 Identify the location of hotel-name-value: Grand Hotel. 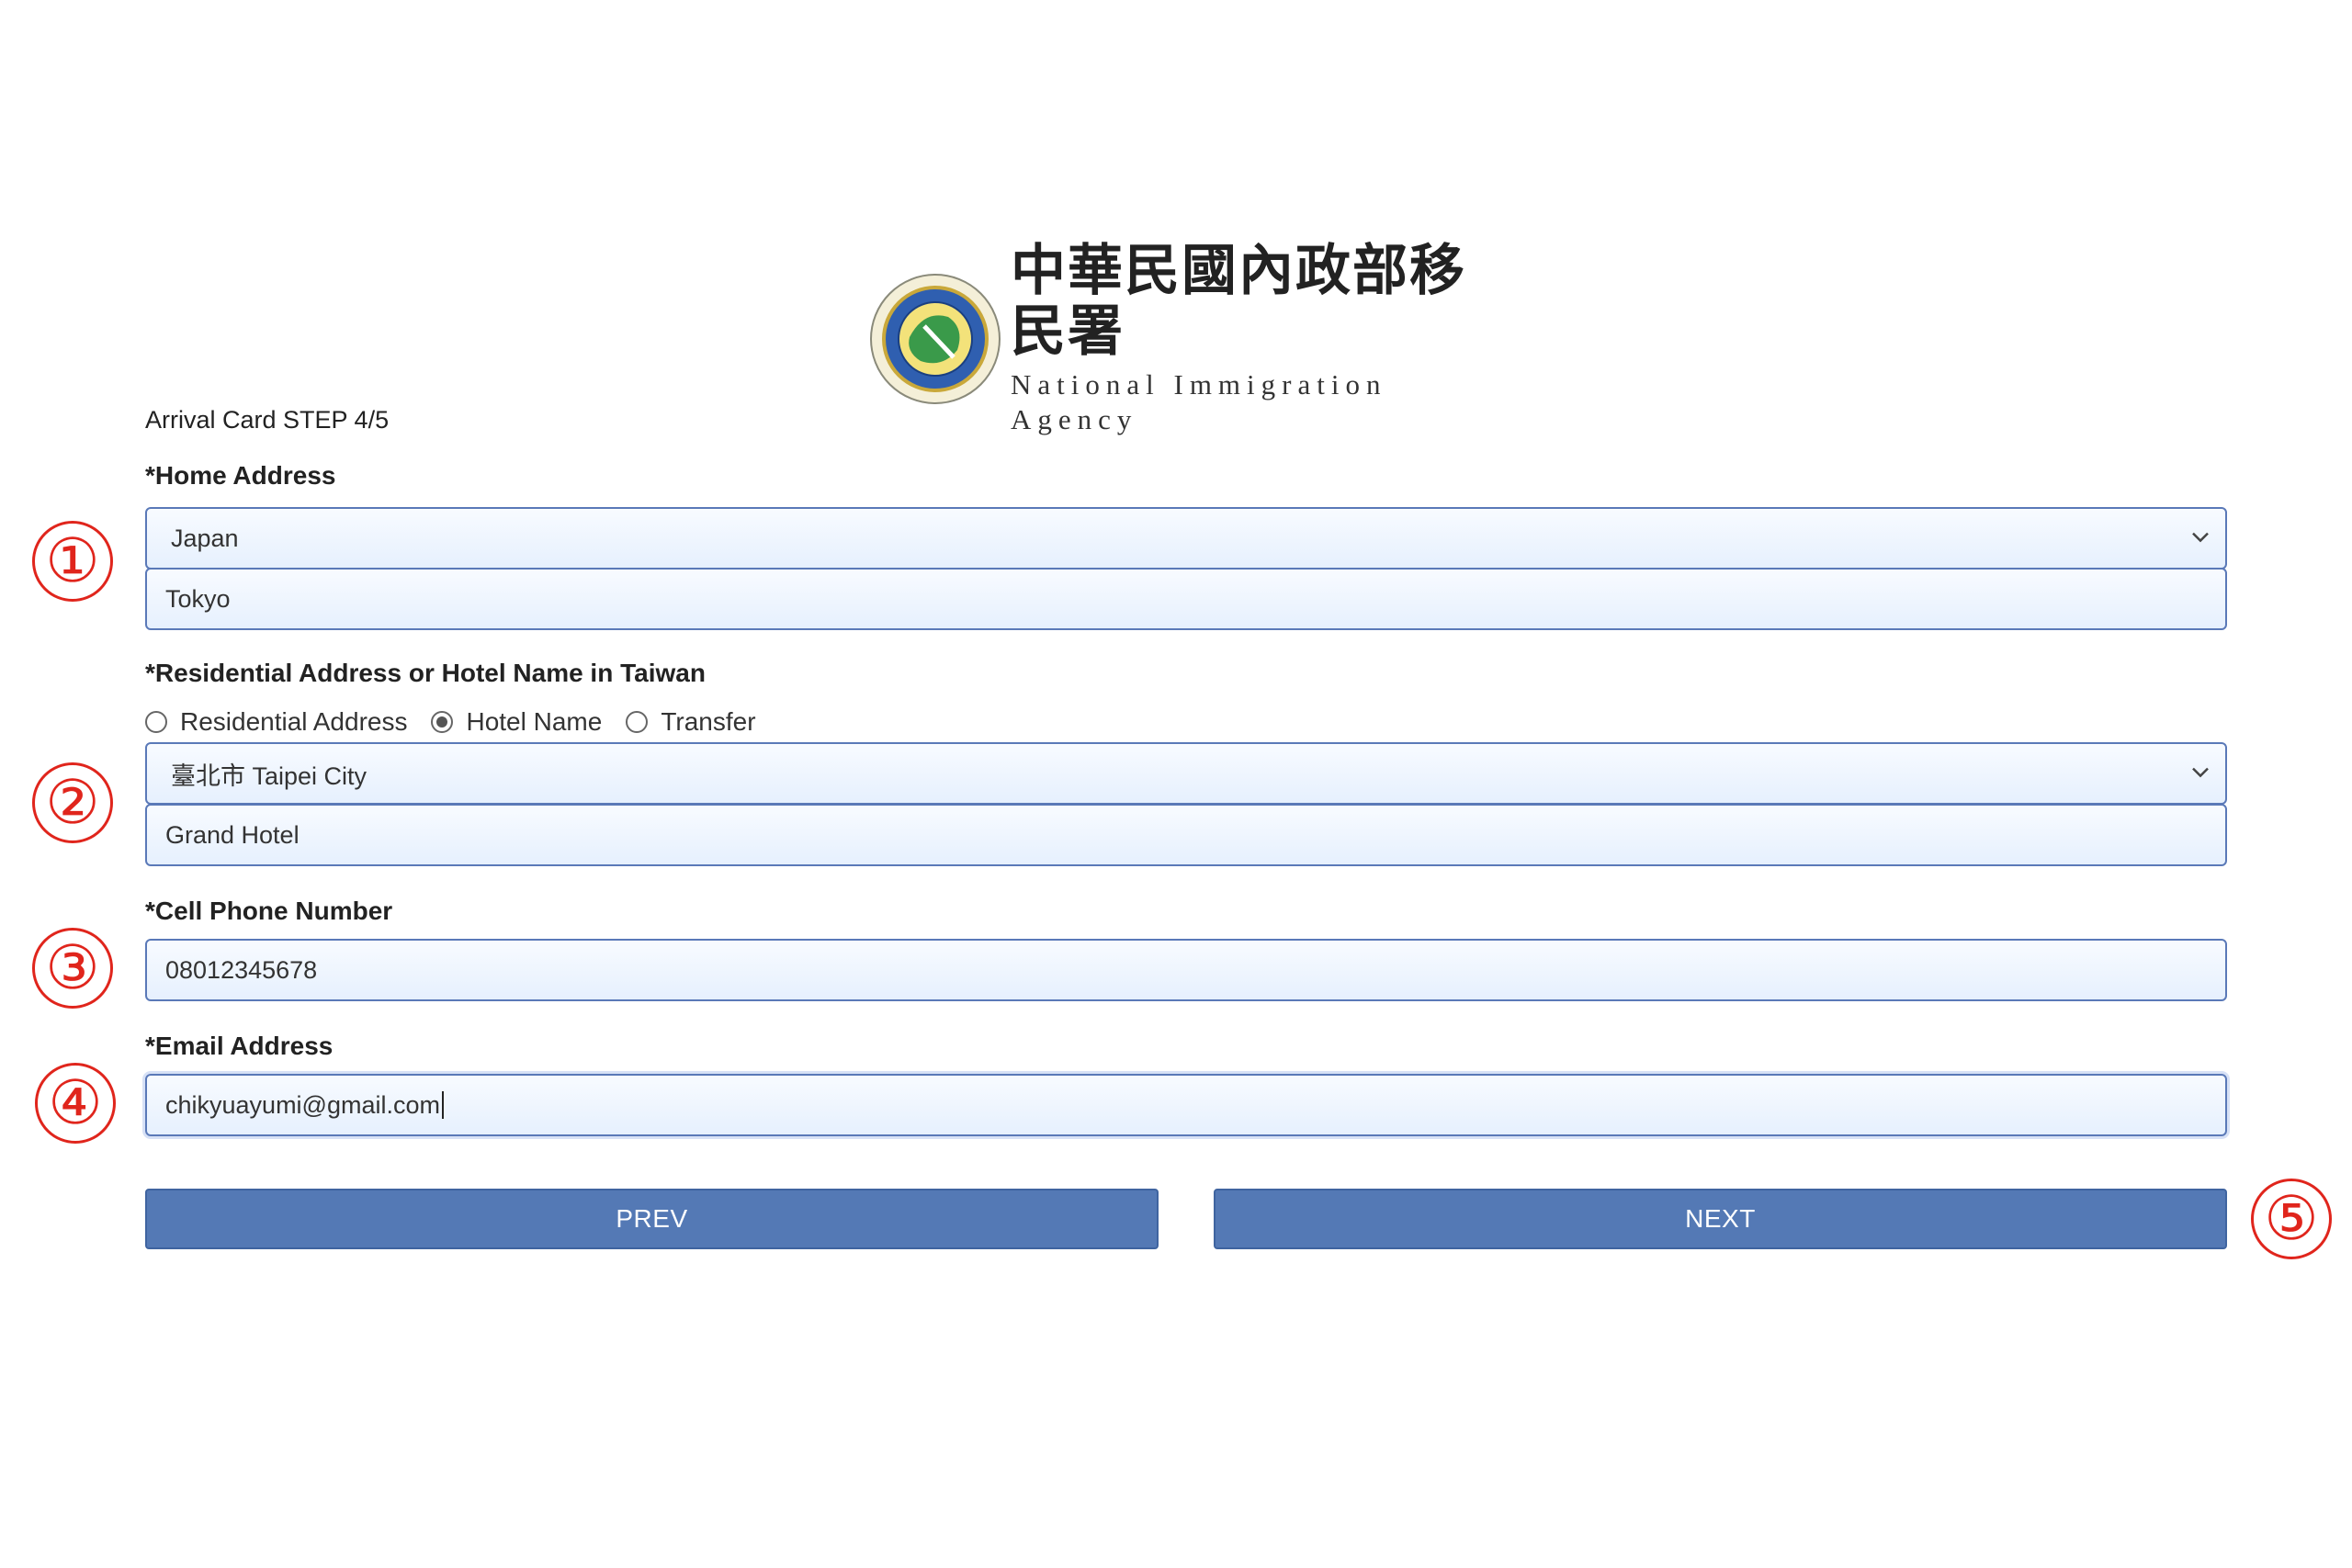
(232, 835).